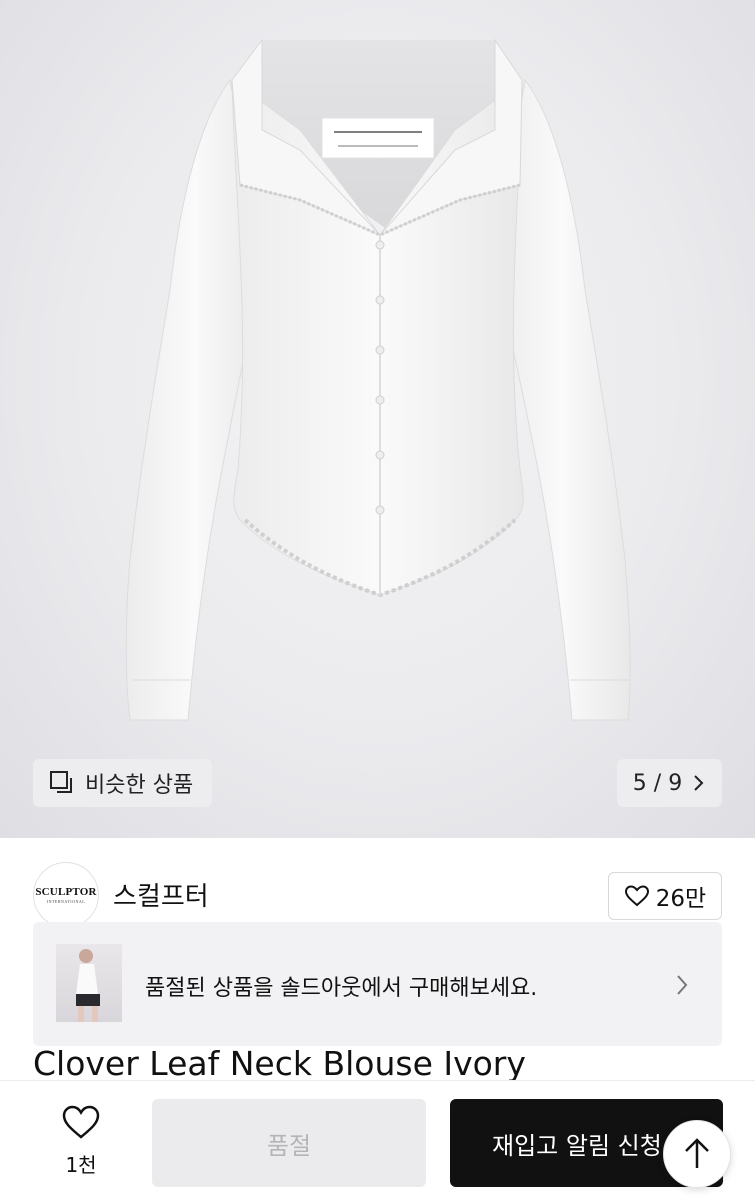 This screenshot has width=755, height=1200. I want to click on image-pager: 5 / 9, so click(669, 783).